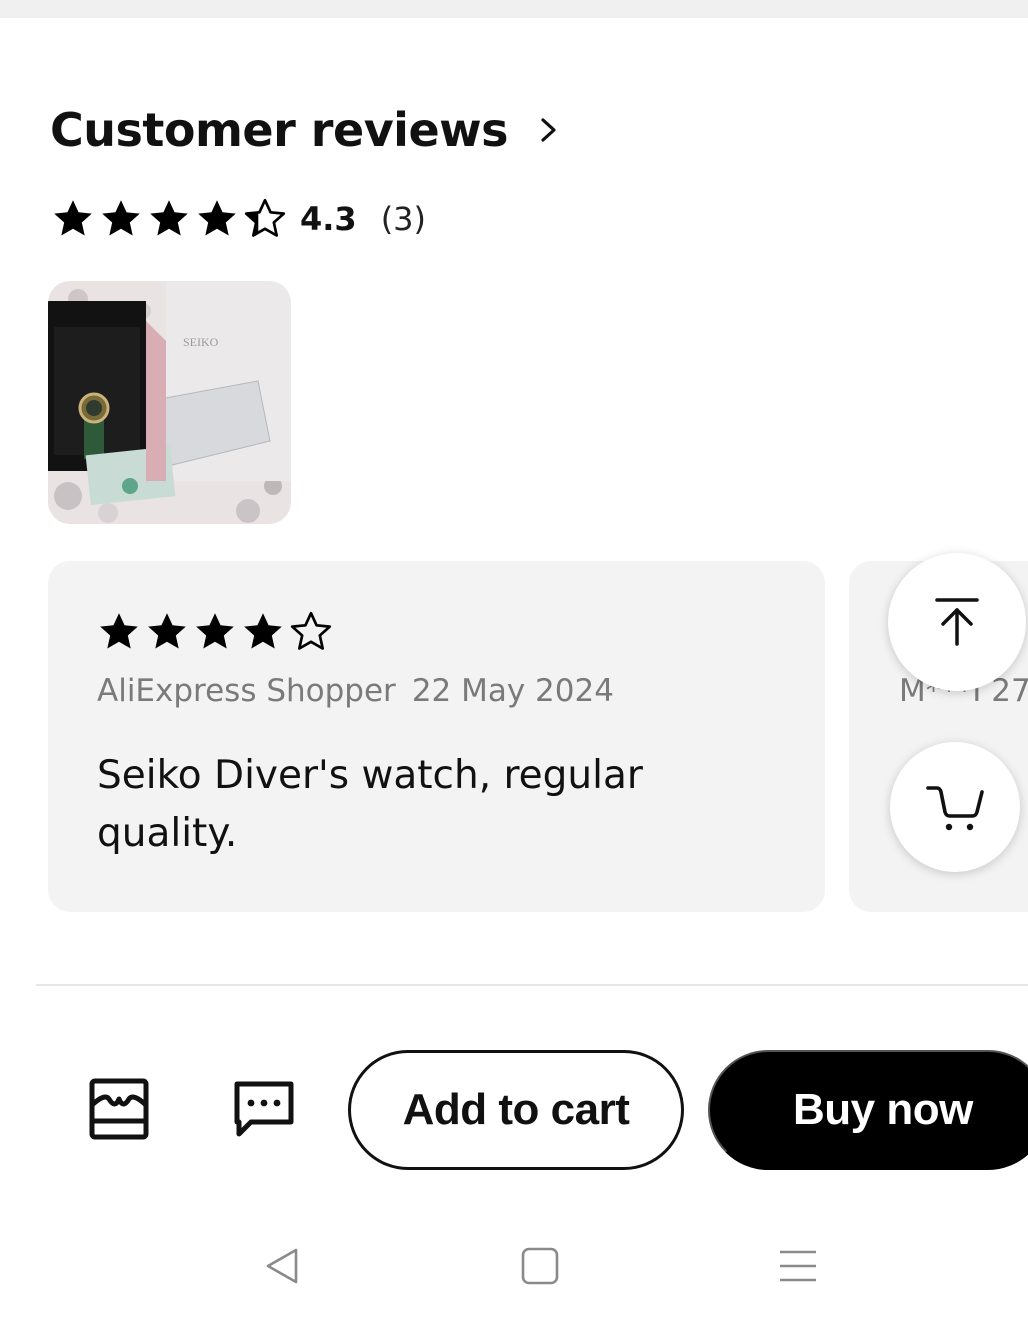 The width and height of the screenshot is (1028, 1332). I want to click on cart-button, so click(955, 807).